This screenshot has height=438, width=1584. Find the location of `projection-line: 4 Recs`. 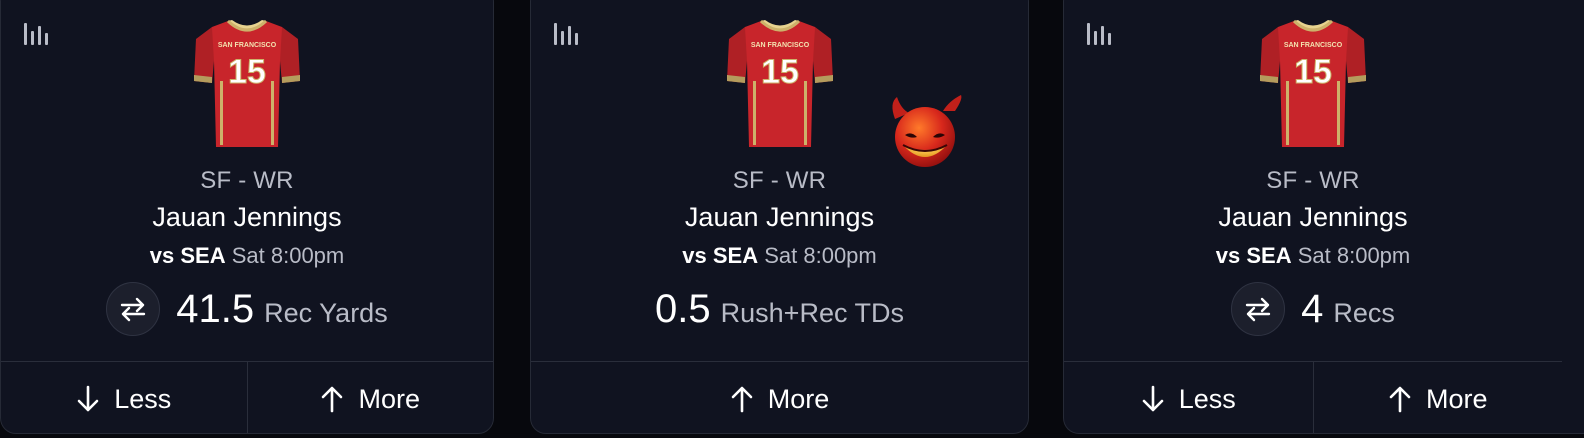

projection-line: 4 Recs is located at coordinates (1313, 309).